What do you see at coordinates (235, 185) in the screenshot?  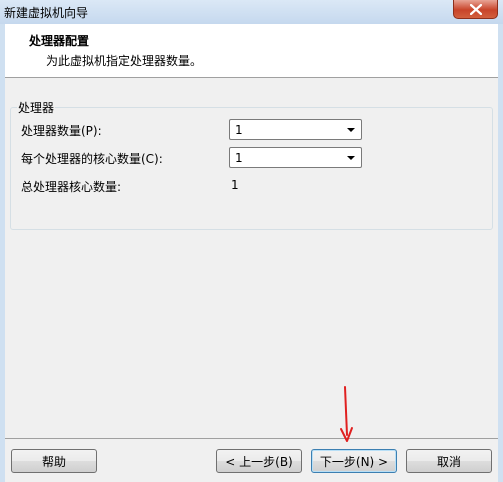 I see `total-cores-value: 1` at bounding box center [235, 185].